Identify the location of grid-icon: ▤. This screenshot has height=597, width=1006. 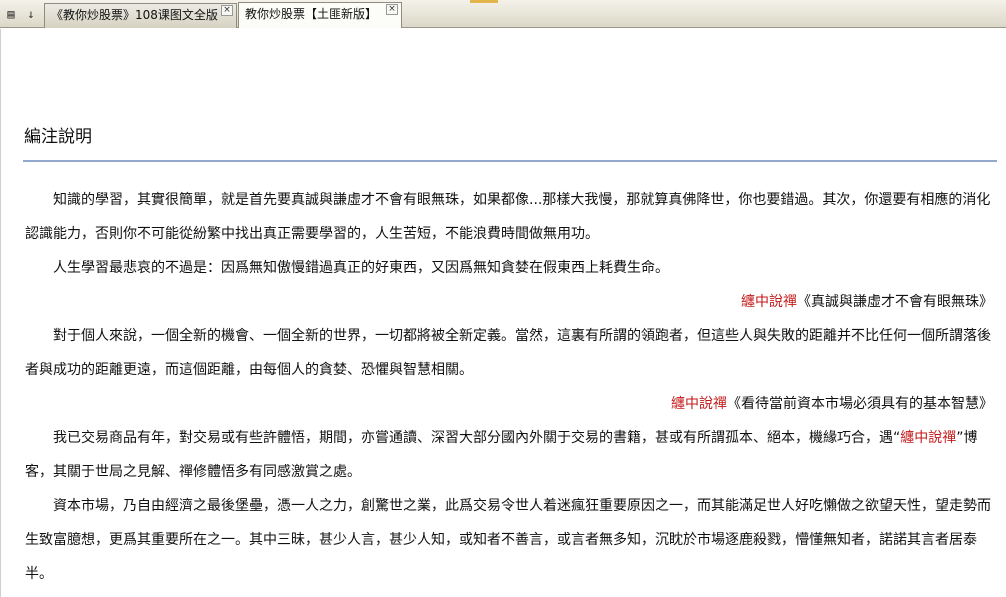
(11, 14).